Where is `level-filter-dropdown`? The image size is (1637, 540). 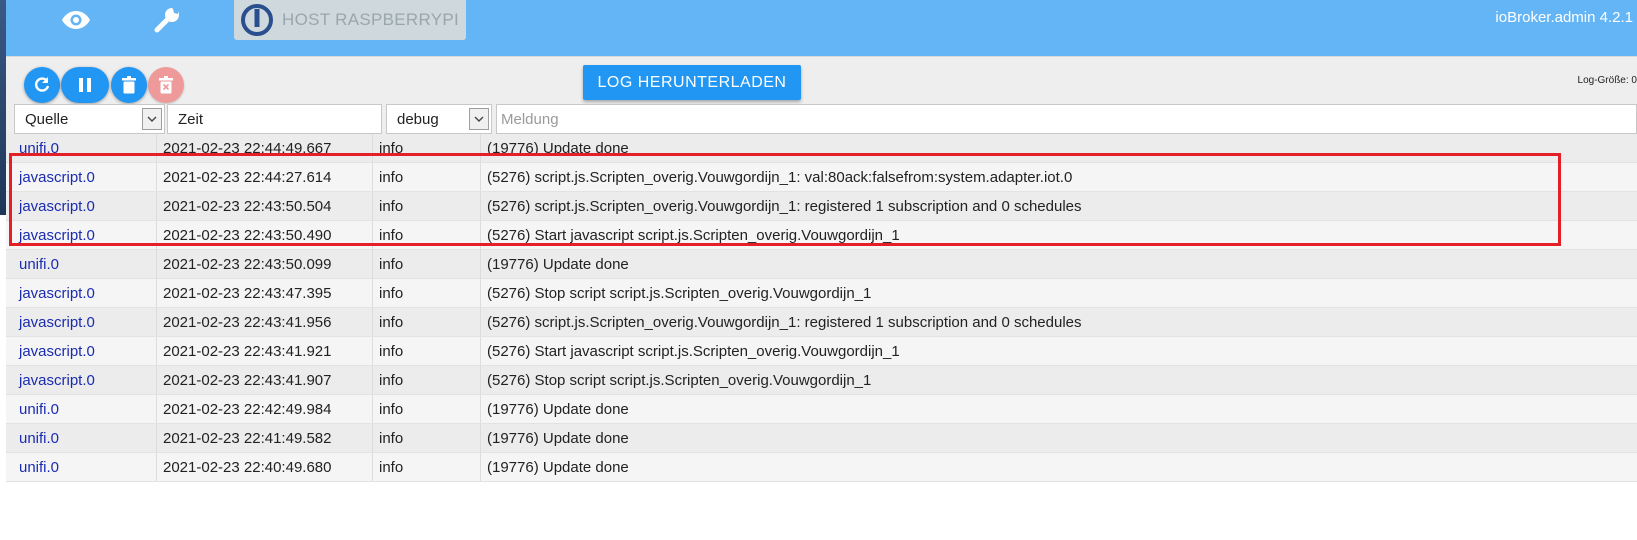 level-filter-dropdown is located at coordinates (479, 119).